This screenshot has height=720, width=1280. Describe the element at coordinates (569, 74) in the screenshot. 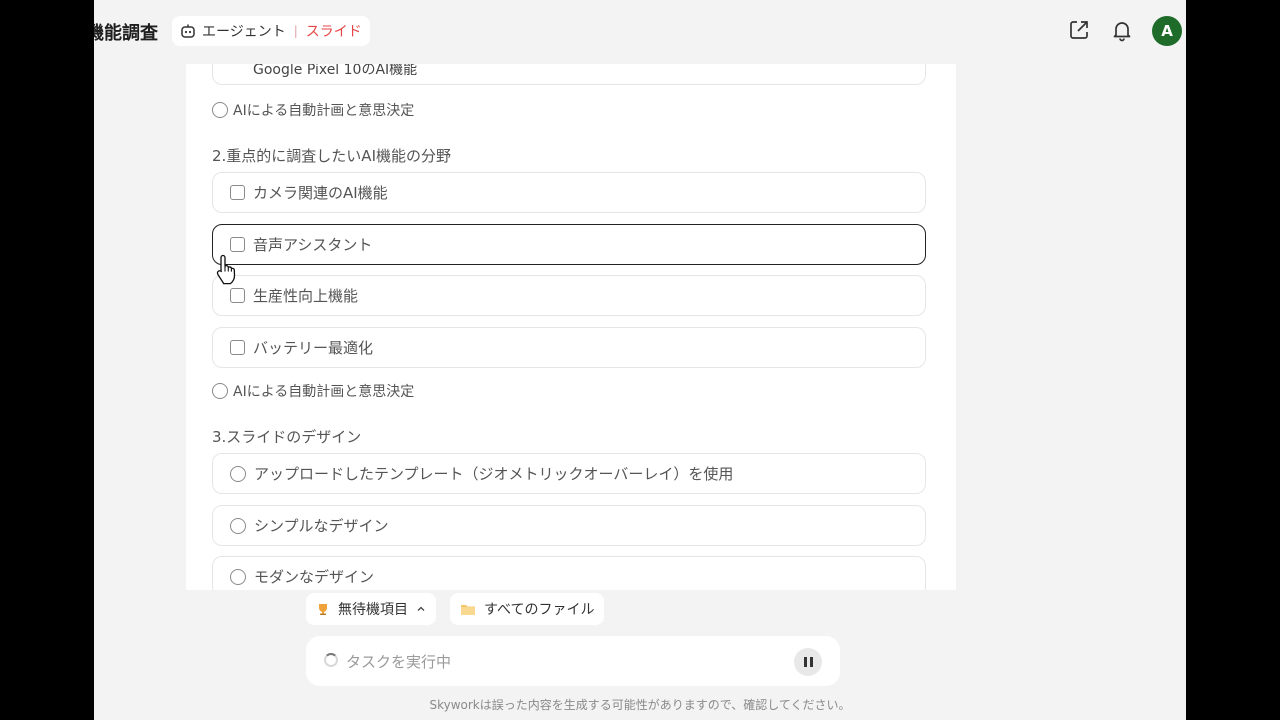

I see `top-answer-box: Google Pixel 10のAI機能` at that location.